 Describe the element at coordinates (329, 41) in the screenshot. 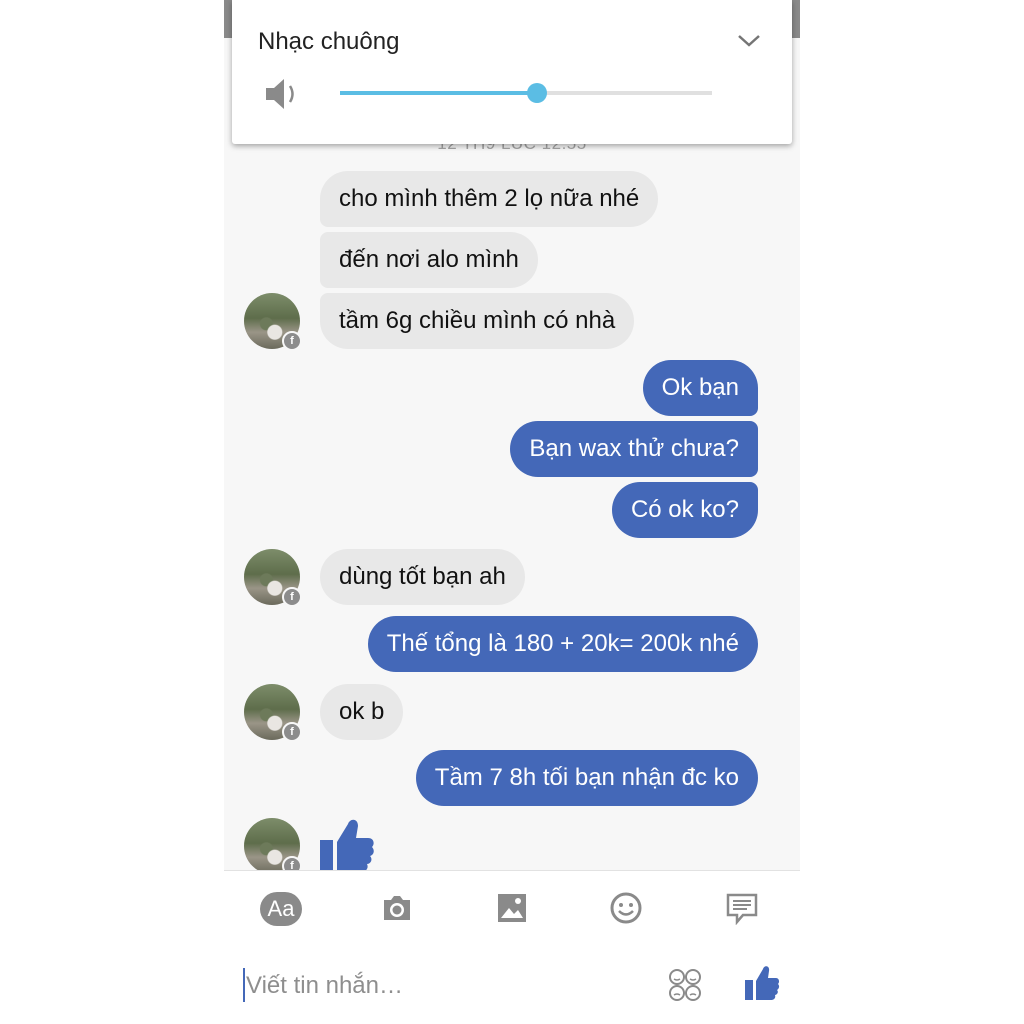

I see `ringtone-title: Nhạc chuông` at that location.